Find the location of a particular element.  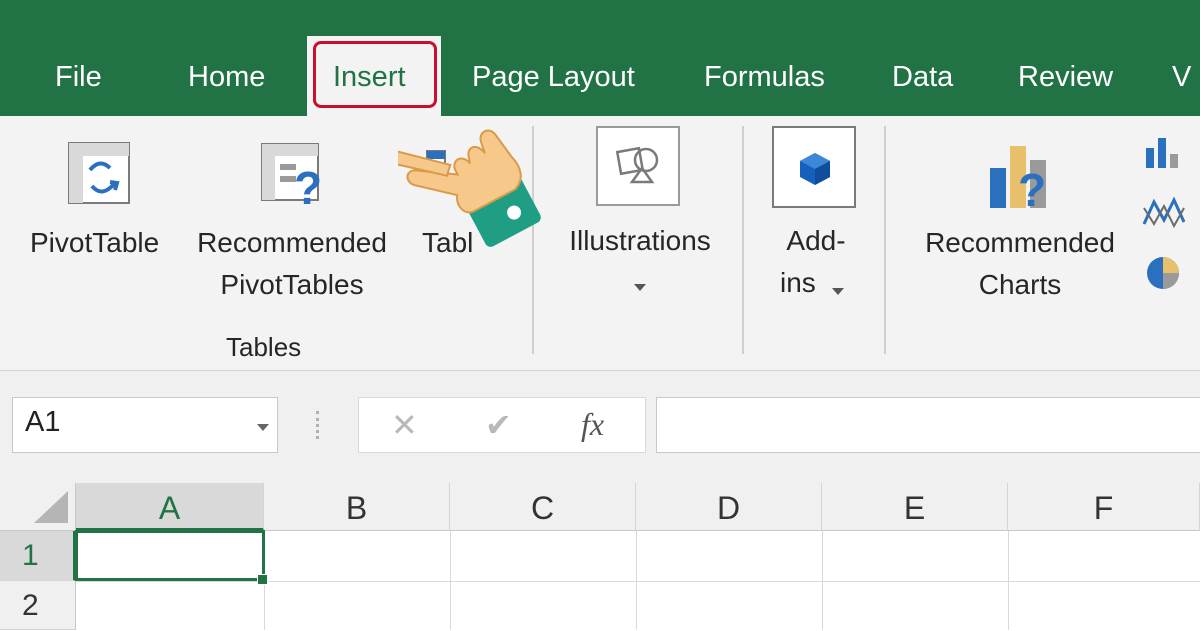

column-header-e: E is located at coordinates (915, 507).